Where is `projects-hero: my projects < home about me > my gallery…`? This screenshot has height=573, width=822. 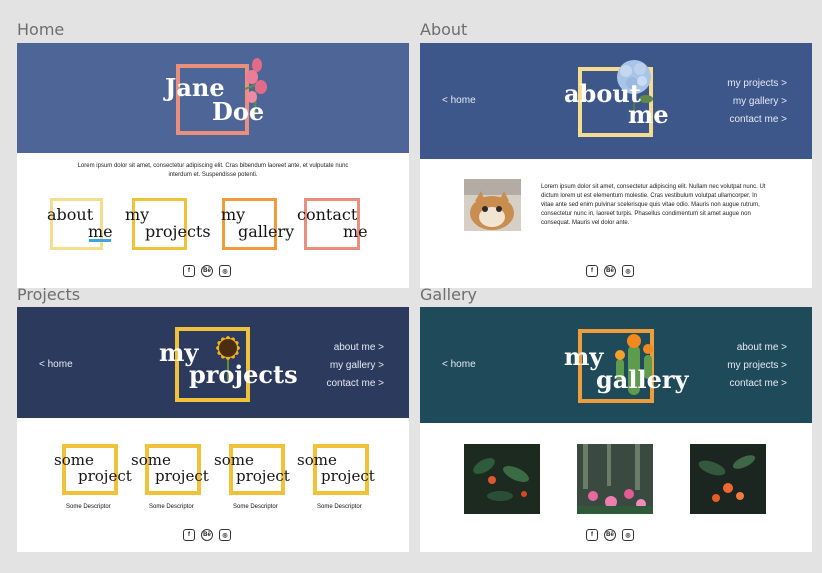
projects-hero: my projects < home about me > my gallery… is located at coordinates (213, 362).